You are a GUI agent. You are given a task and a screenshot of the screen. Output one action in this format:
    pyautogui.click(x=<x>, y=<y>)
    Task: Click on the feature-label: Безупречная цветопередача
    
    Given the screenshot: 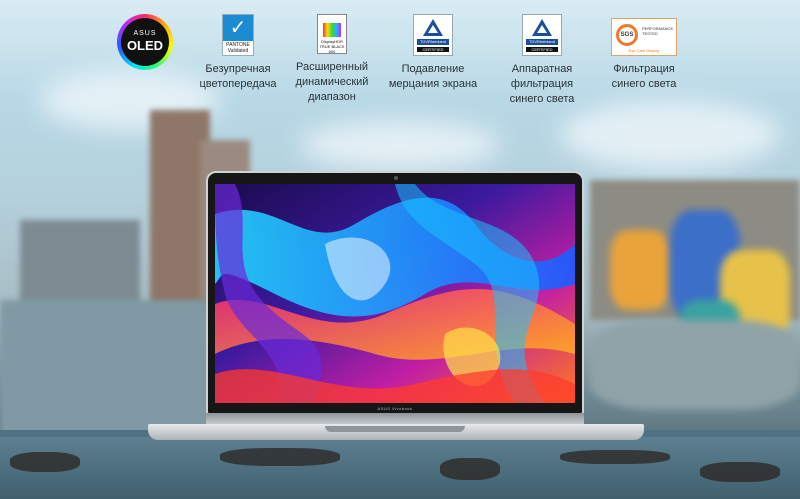 What is the action you would take?
    pyautogui.click(x=238, y=76)
    